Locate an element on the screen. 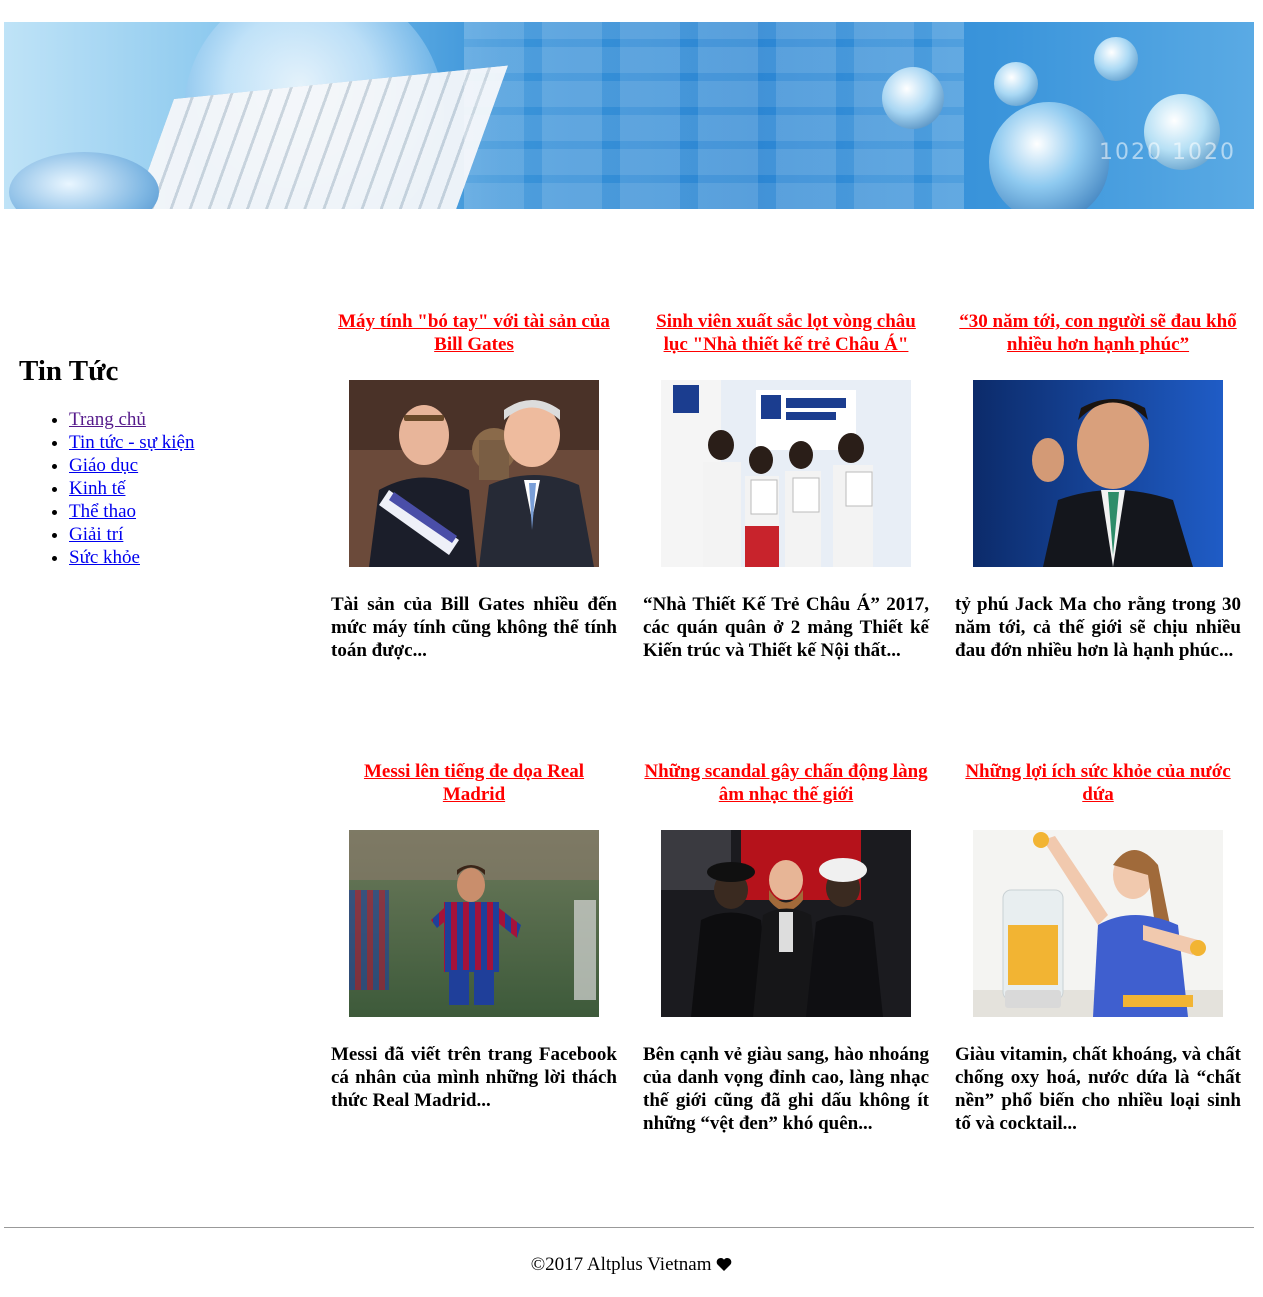 This screenshot has height=1297, width=1263. article-photo-messi is located at coordinates (474, 923).